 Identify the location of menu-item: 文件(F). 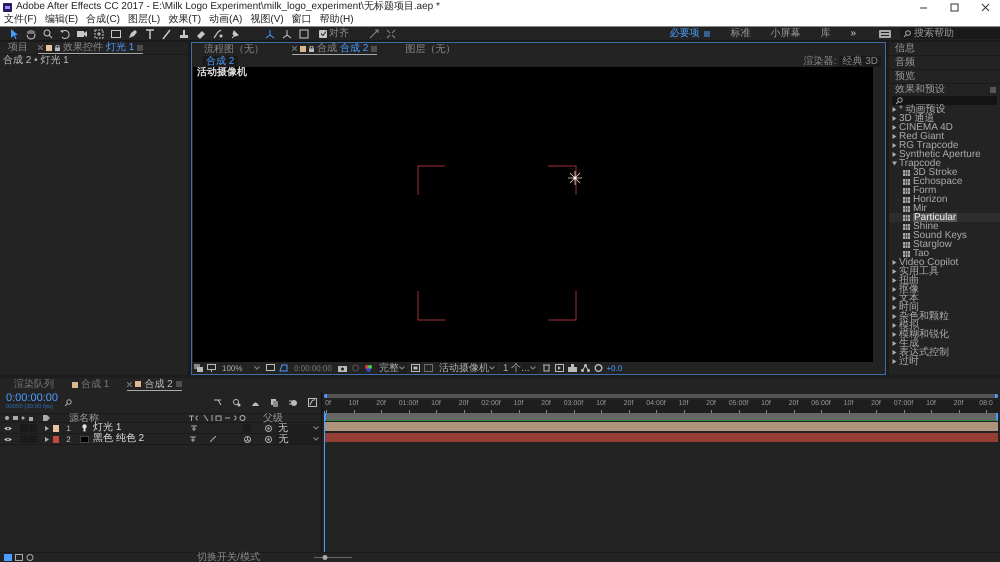
(20, 20).